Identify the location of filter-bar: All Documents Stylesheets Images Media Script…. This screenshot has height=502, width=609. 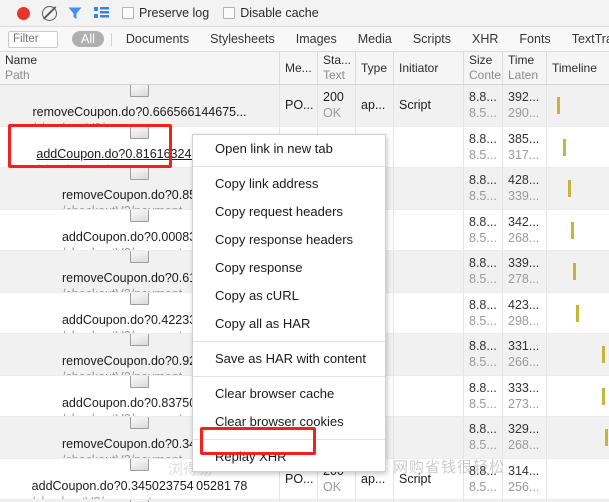
(304, 39).